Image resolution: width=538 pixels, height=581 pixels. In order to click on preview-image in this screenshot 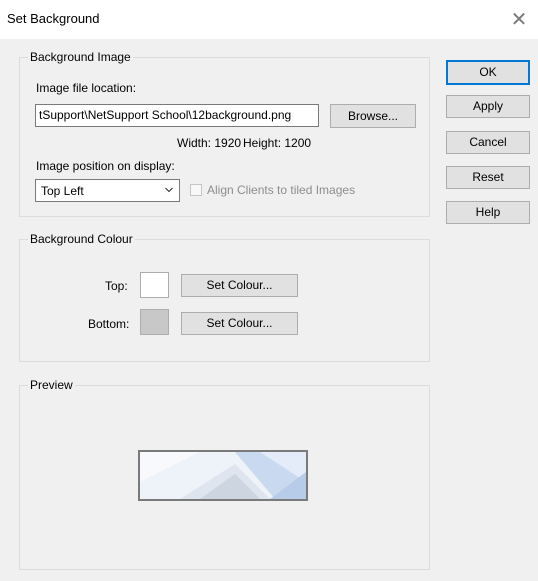, I will do `click(223, 475)`.